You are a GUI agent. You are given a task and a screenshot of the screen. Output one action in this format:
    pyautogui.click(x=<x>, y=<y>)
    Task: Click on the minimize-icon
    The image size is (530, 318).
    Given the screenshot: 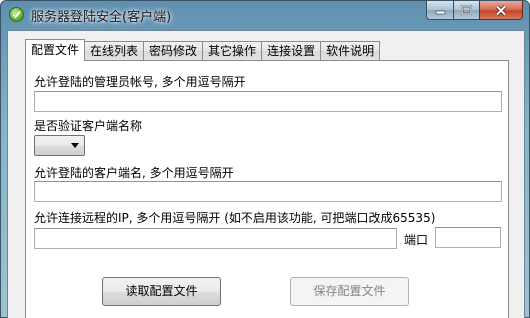 What is the action you would take?
    pyautogui.click(x=440, y=12)
    